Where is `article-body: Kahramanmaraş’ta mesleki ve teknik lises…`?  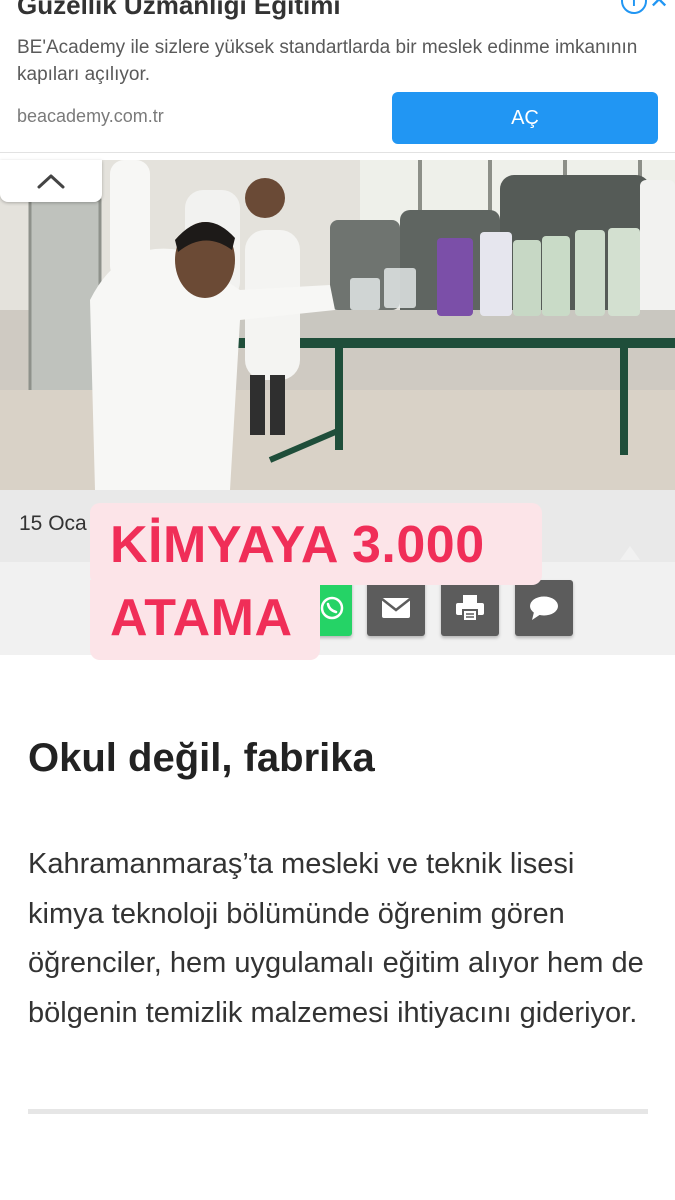 article-body: Kahramanmaraş’ta mesleki ve teknik lises… is located at coordinates (336, 938).